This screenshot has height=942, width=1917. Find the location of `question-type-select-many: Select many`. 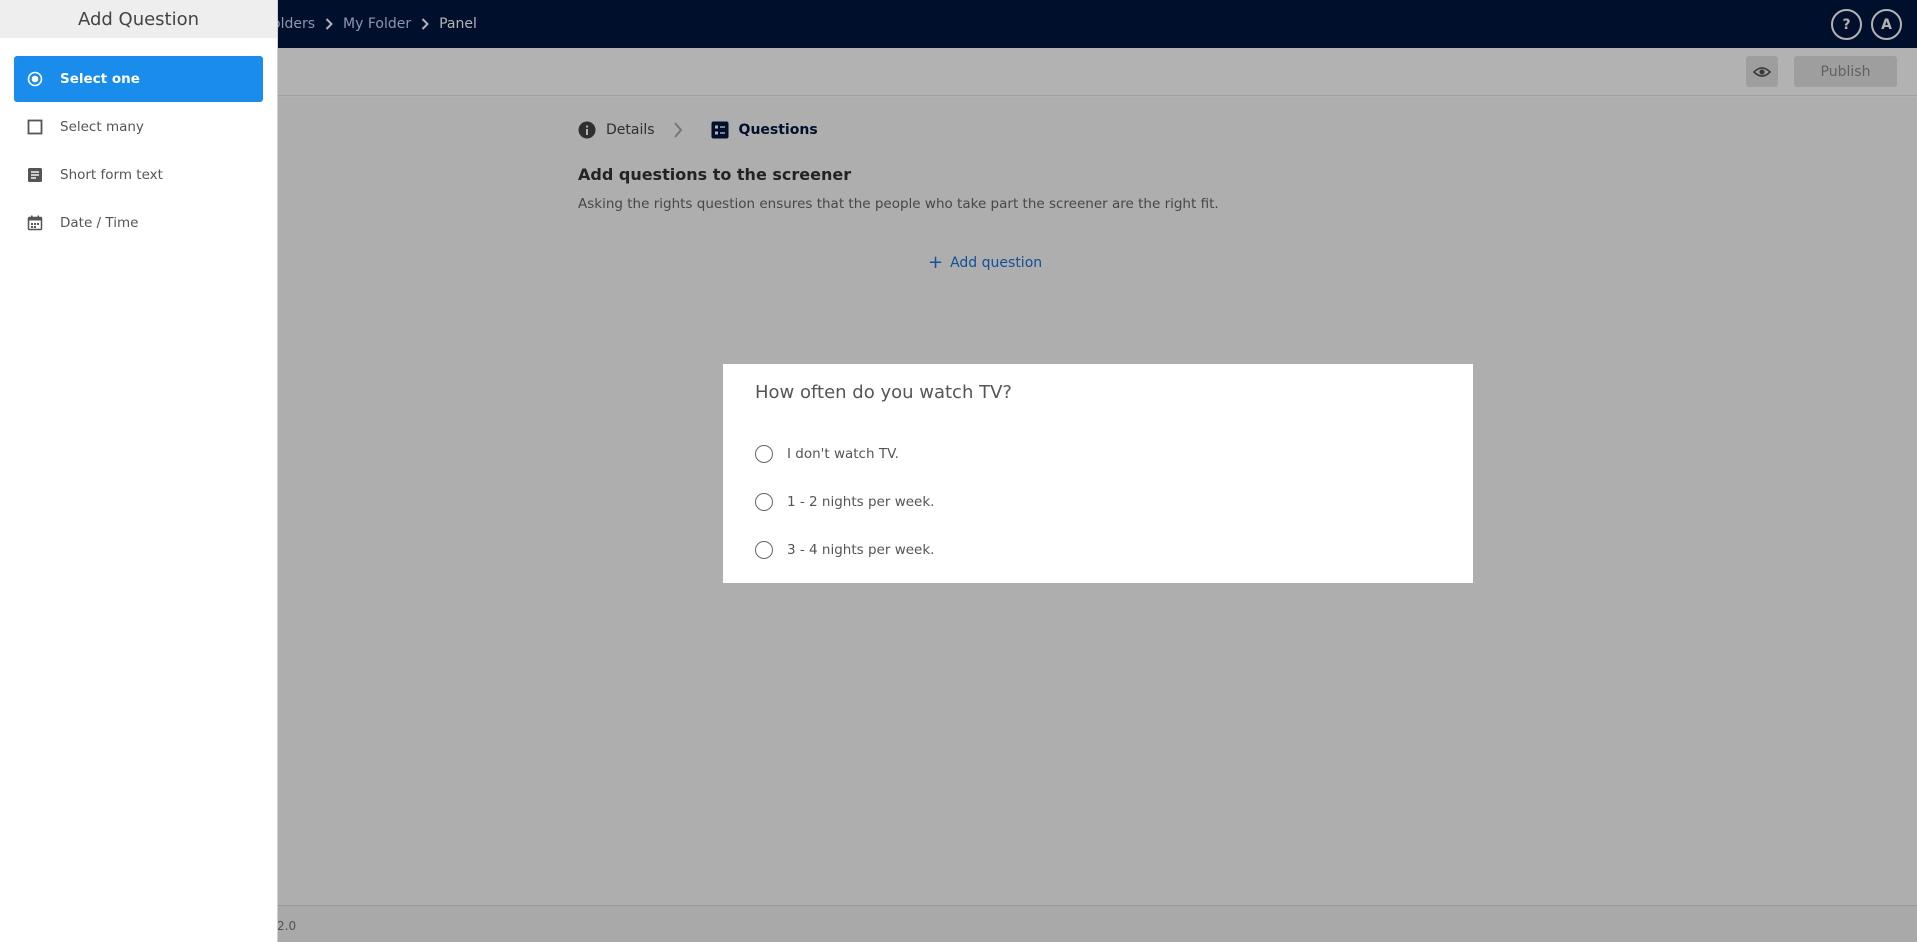

question-type-select-many: Select many is located at coordinates (138, 127).